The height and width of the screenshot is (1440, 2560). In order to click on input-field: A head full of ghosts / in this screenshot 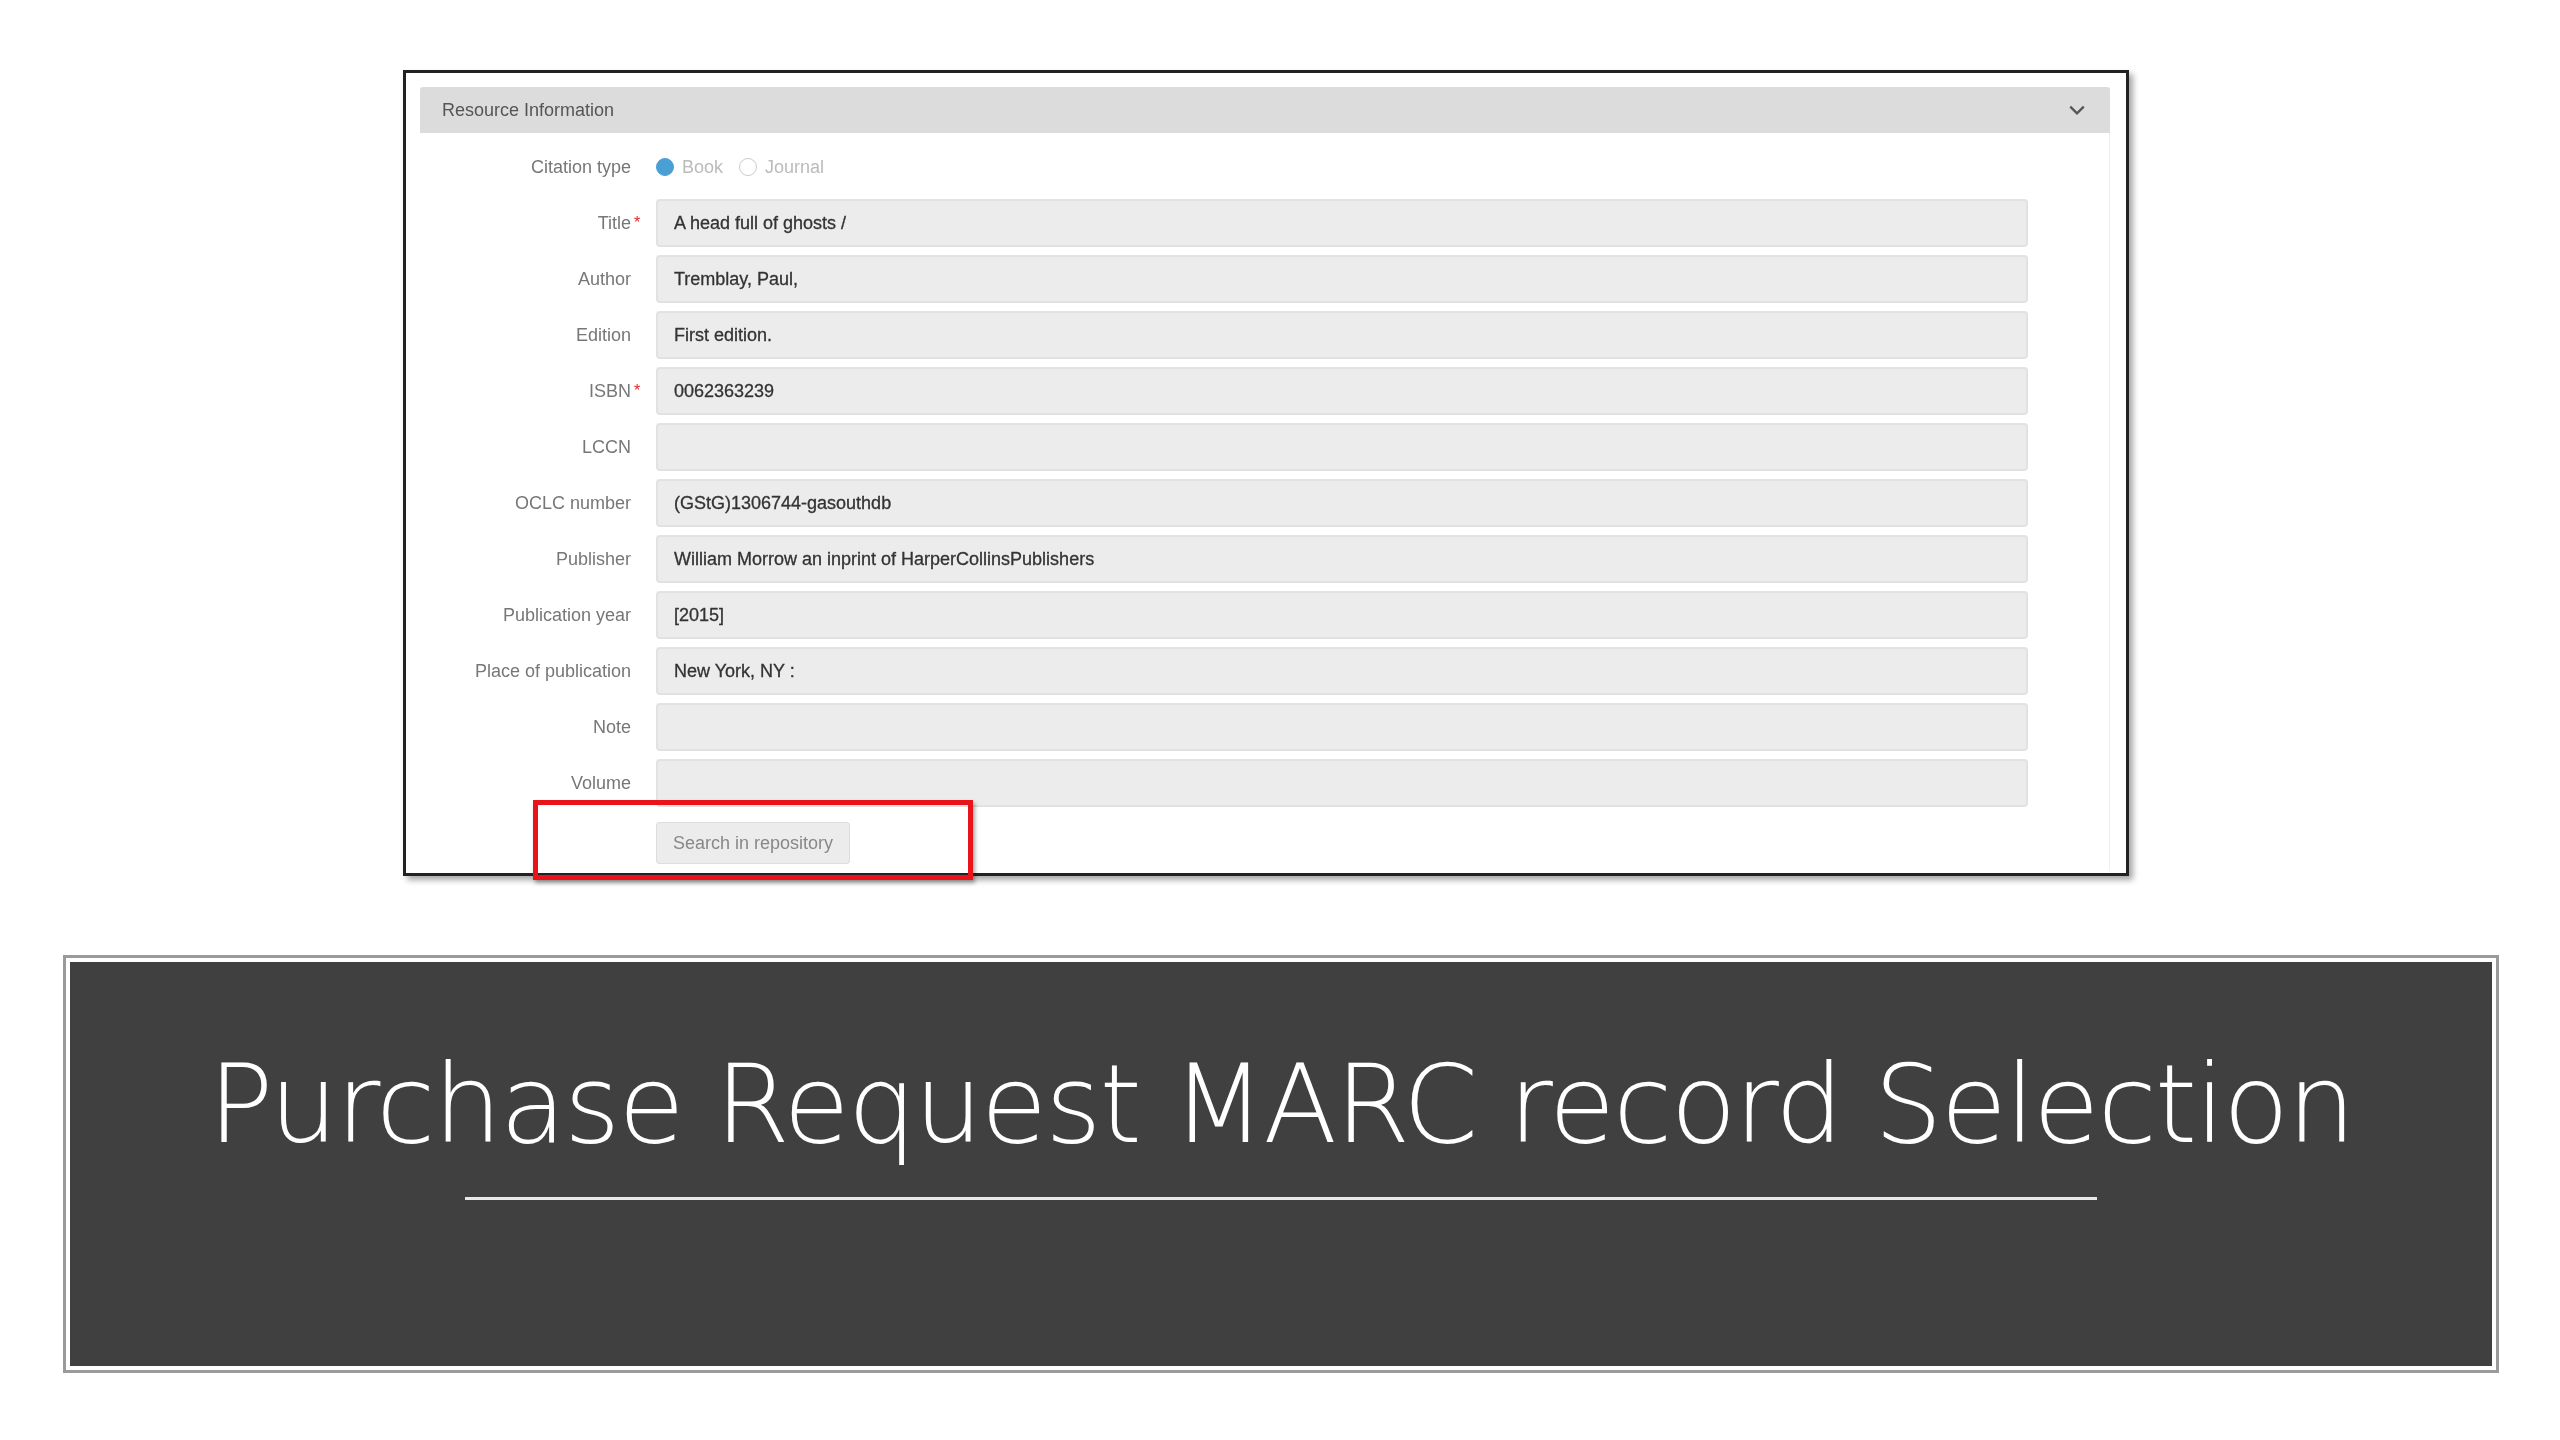, I will do `click(1342, 223)`.